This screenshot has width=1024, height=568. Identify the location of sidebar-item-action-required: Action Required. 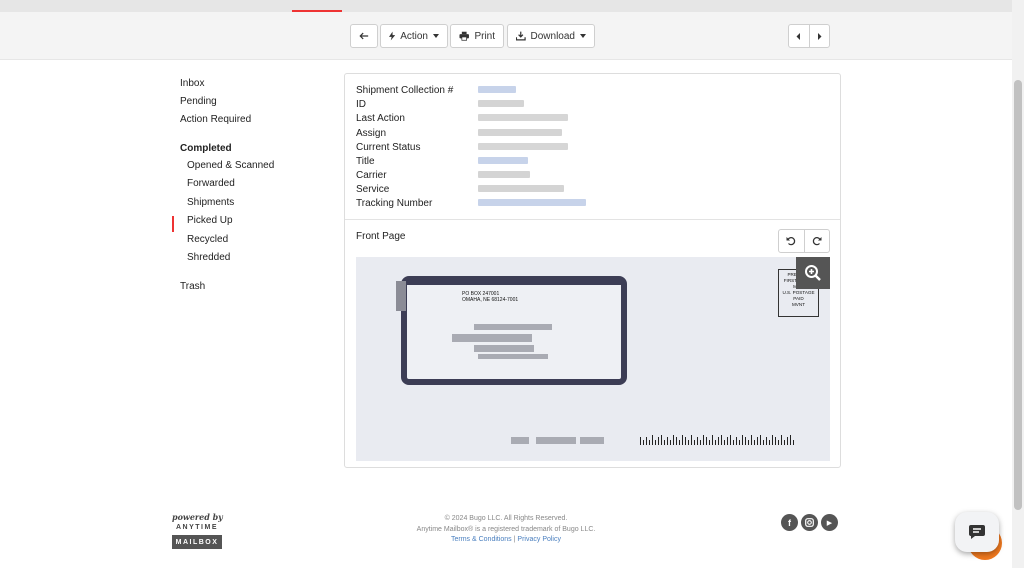
(215, 119).